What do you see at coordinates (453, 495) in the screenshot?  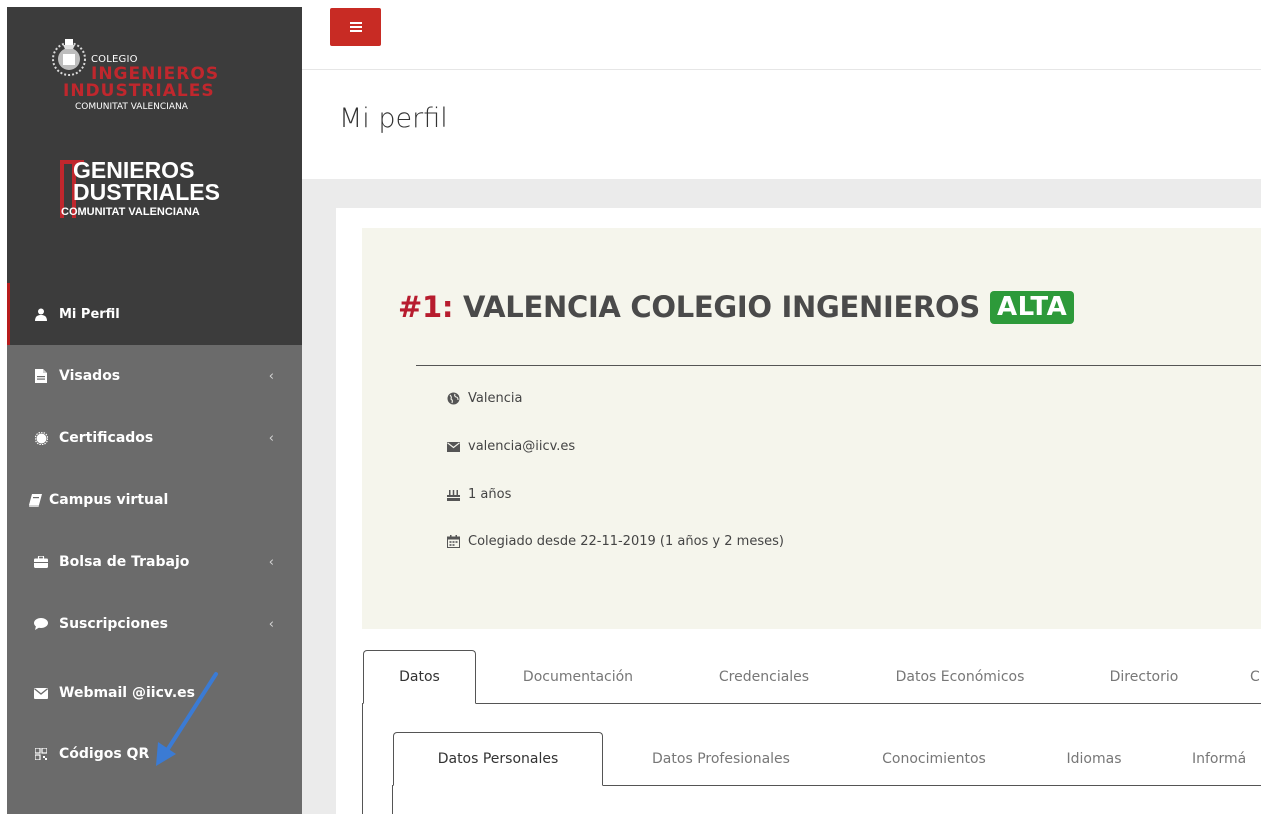 I see `birthday-cake-icon` at bounding box center [453, 495].